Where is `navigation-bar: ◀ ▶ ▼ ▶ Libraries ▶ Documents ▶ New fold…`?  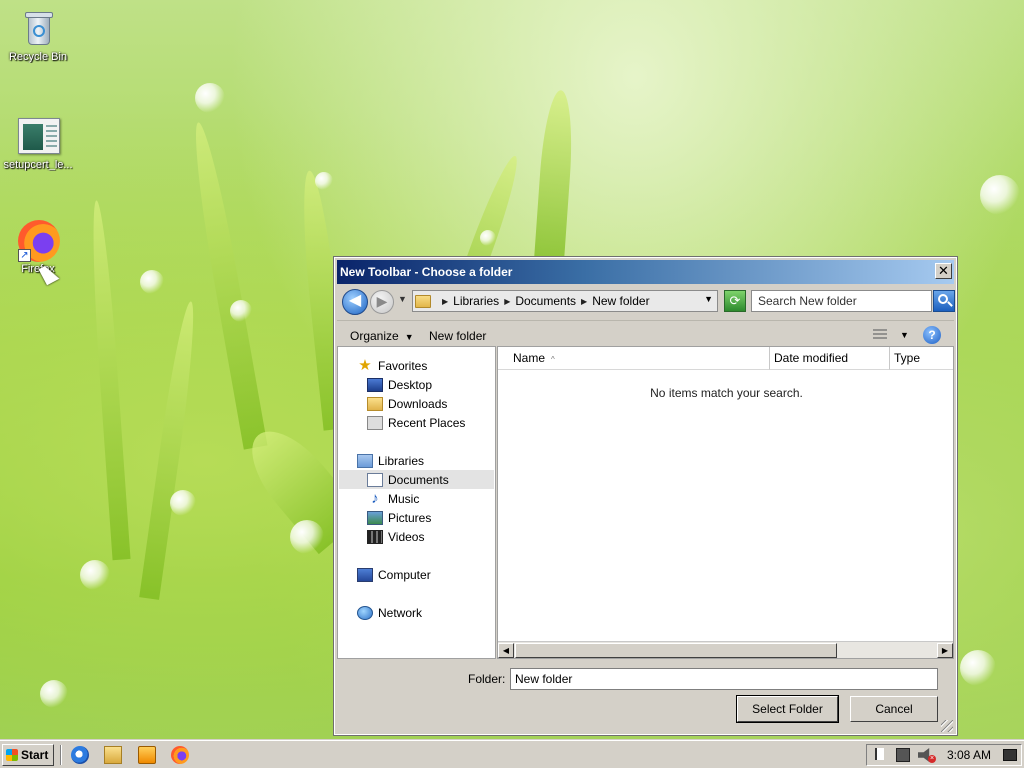 navigation-bar: ◀ ▶ ▼ ▶ Libraries ▶ Documents ▶ New fold… is located at coordinates (646, 301).